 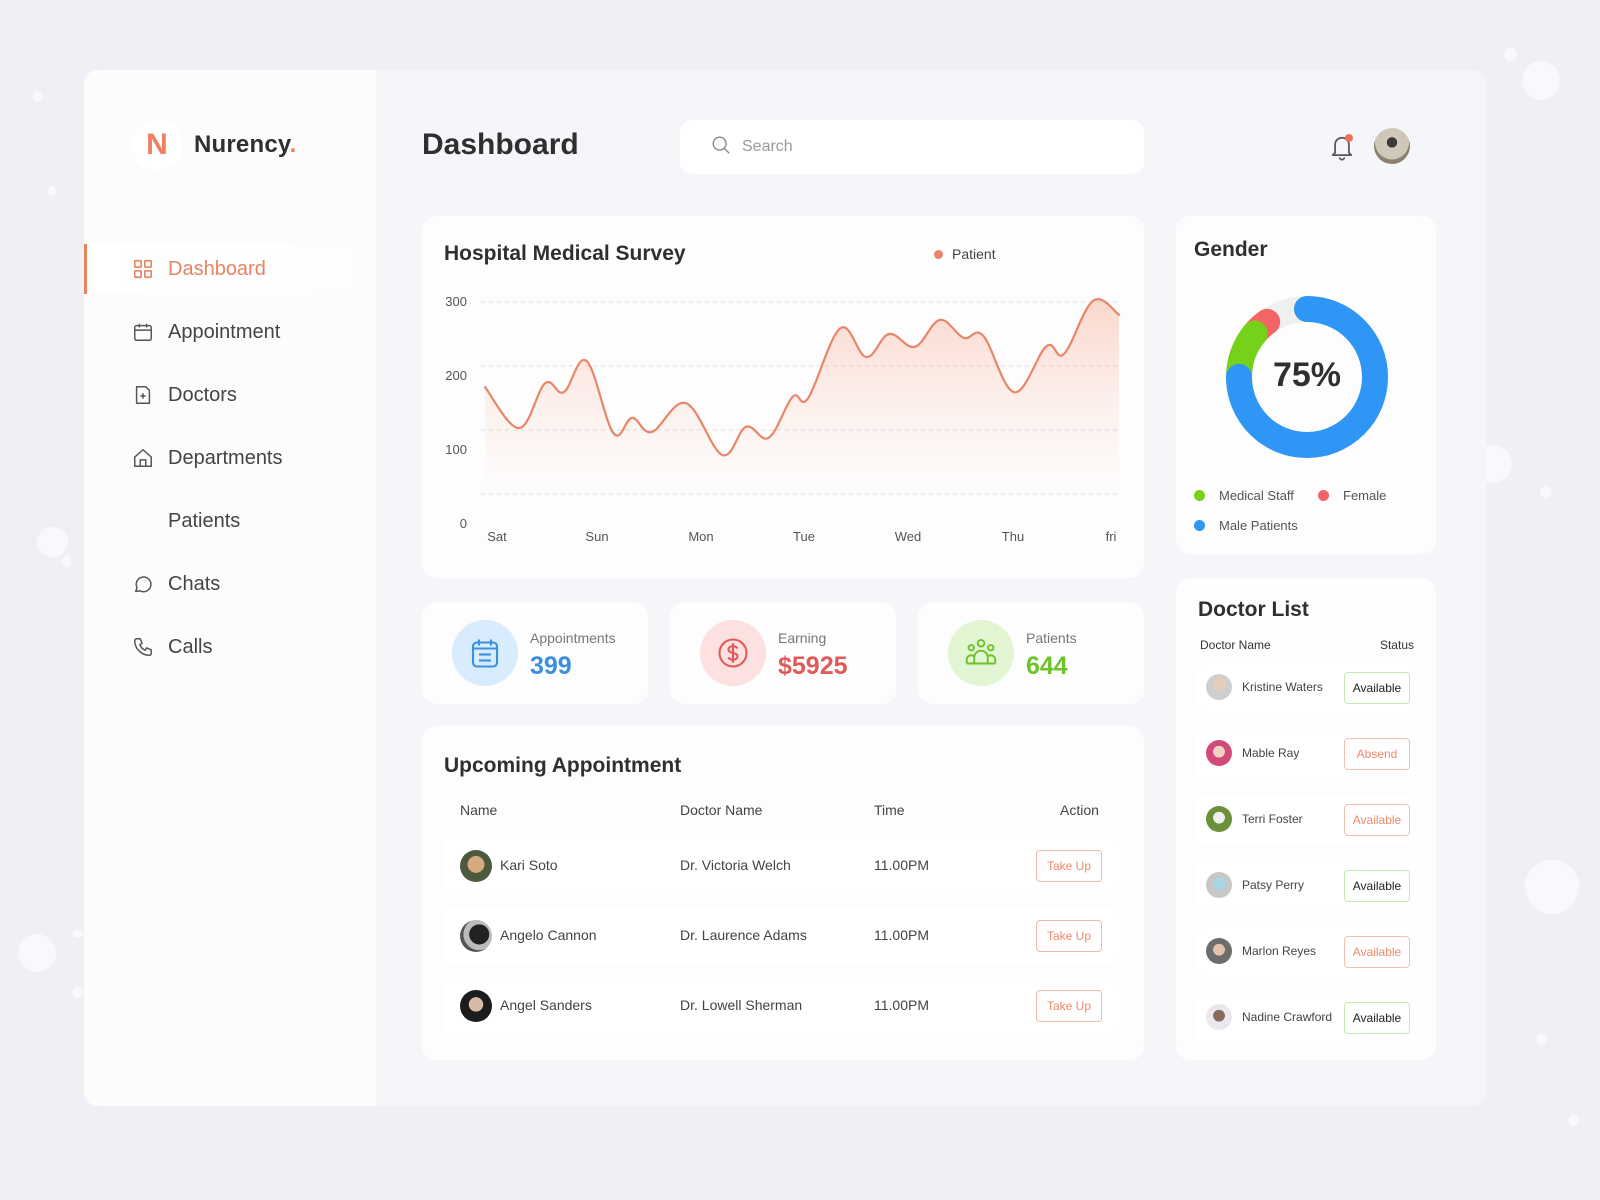 I want to click on file-plus-icon, so click(x=143, y=395).